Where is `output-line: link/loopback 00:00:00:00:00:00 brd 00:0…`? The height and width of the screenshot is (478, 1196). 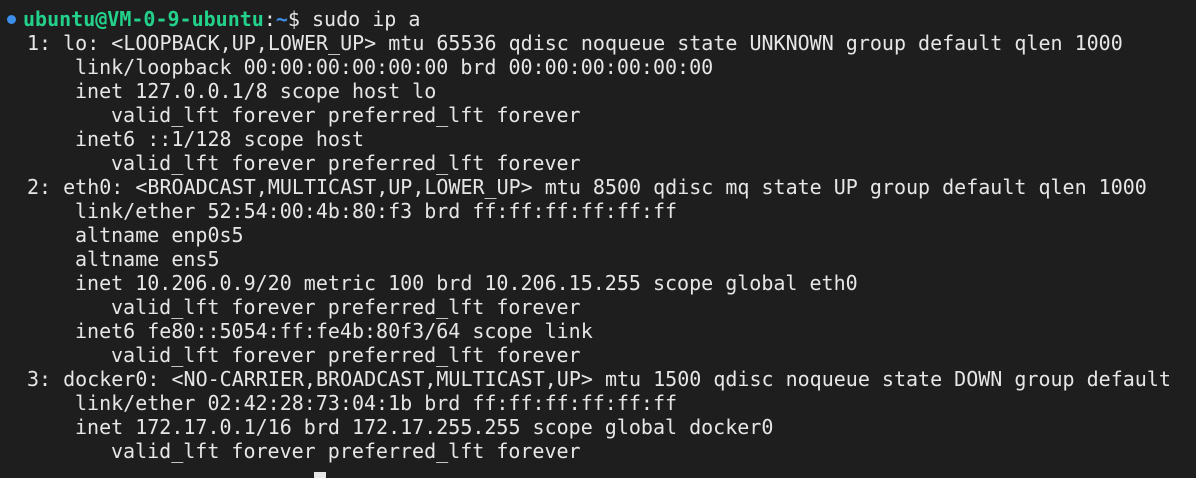 output-line: link/loopback 00:00:00:00:00:00 brd 00:0… is located at coordinates (394, 67).